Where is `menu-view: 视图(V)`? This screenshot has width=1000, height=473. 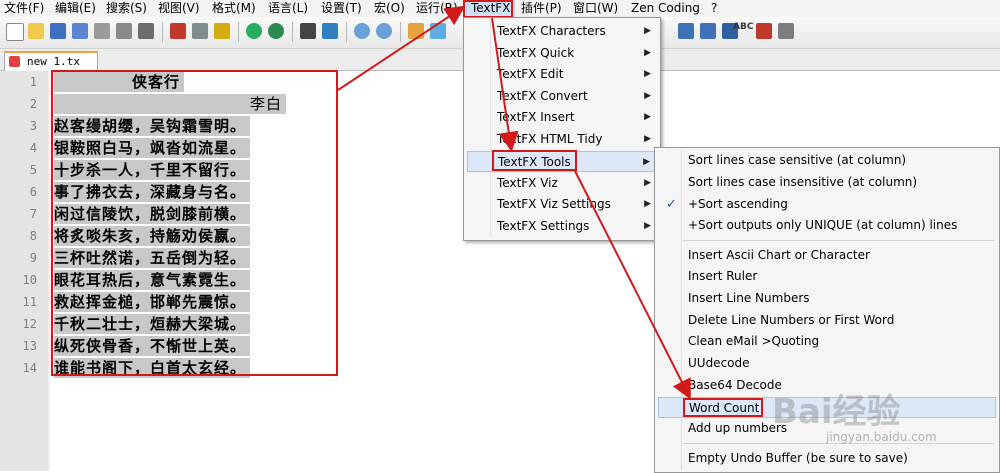 menu-view: 视图(V) is located at coordinates (179, 8).